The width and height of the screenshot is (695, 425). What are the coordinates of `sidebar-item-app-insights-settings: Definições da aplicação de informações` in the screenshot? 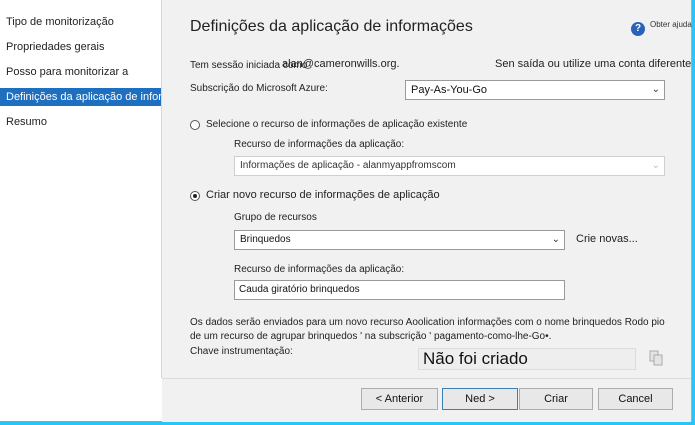 It's located at (80, 97).